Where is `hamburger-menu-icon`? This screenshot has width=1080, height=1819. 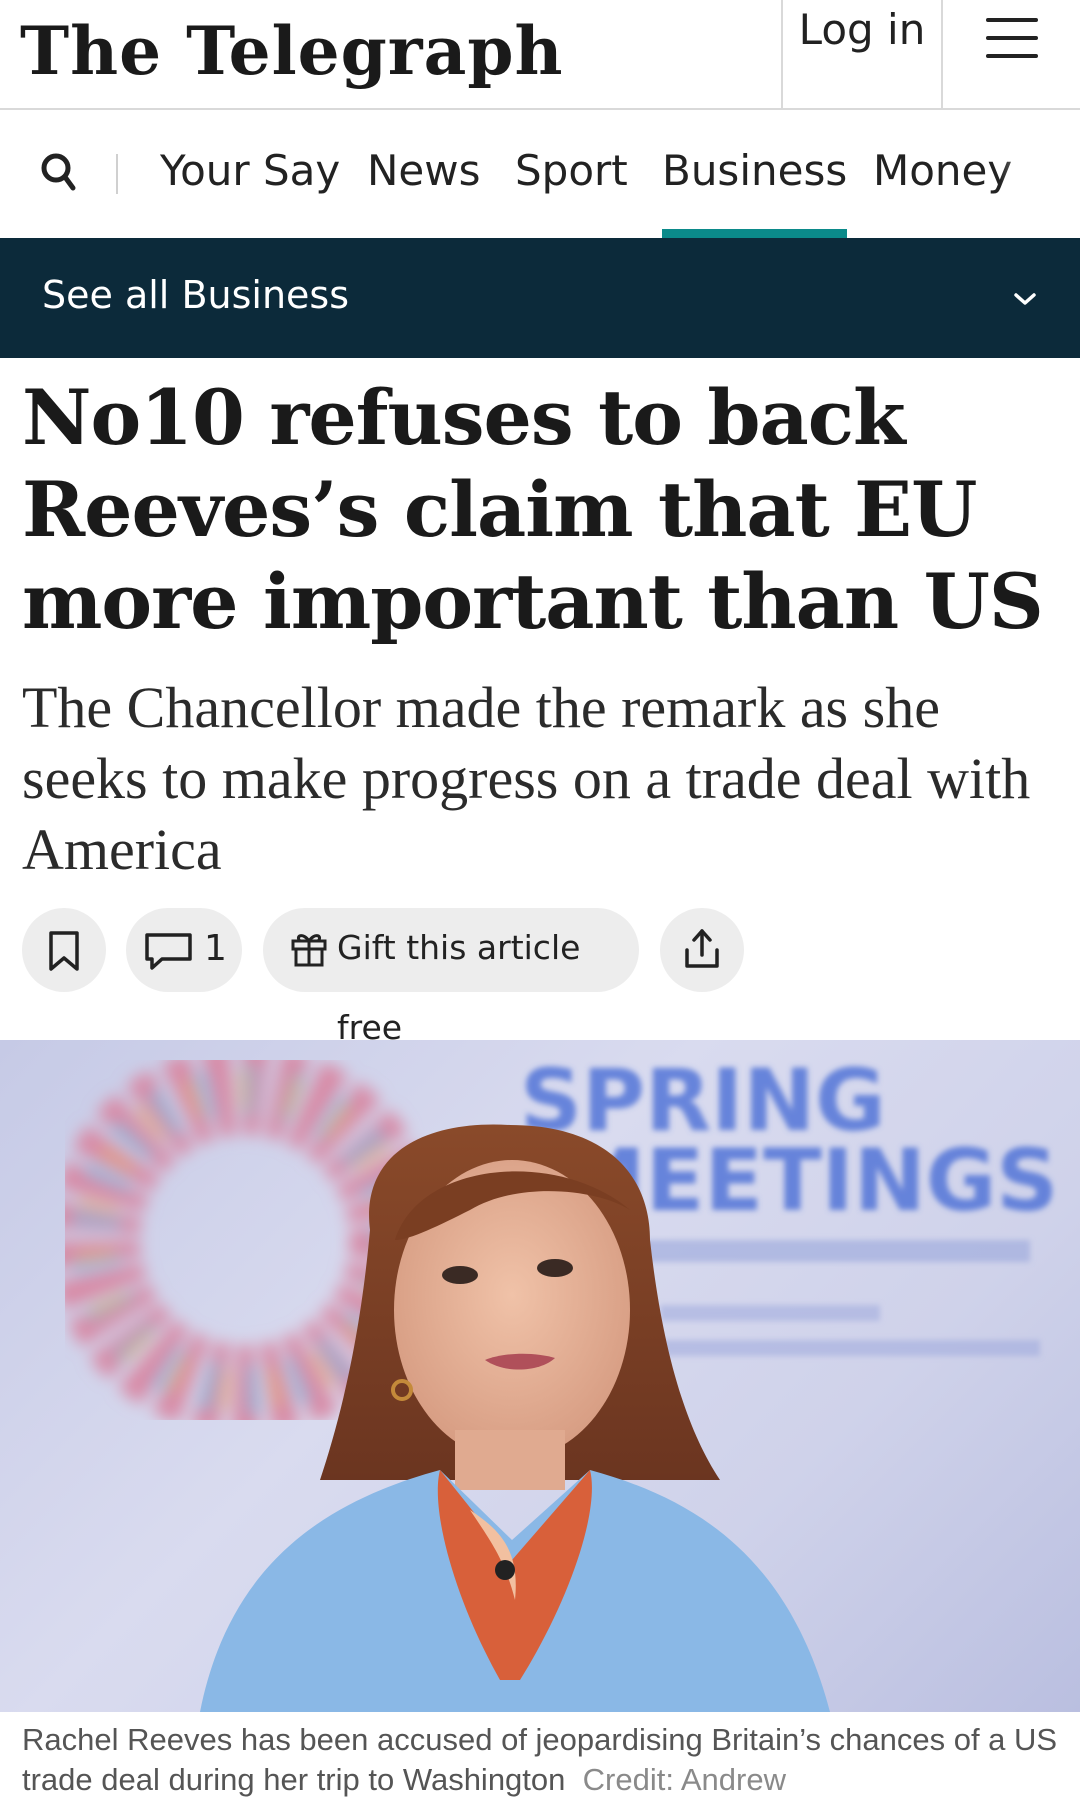 hamburger-menu-icon is located at coordinates (1010, 42).